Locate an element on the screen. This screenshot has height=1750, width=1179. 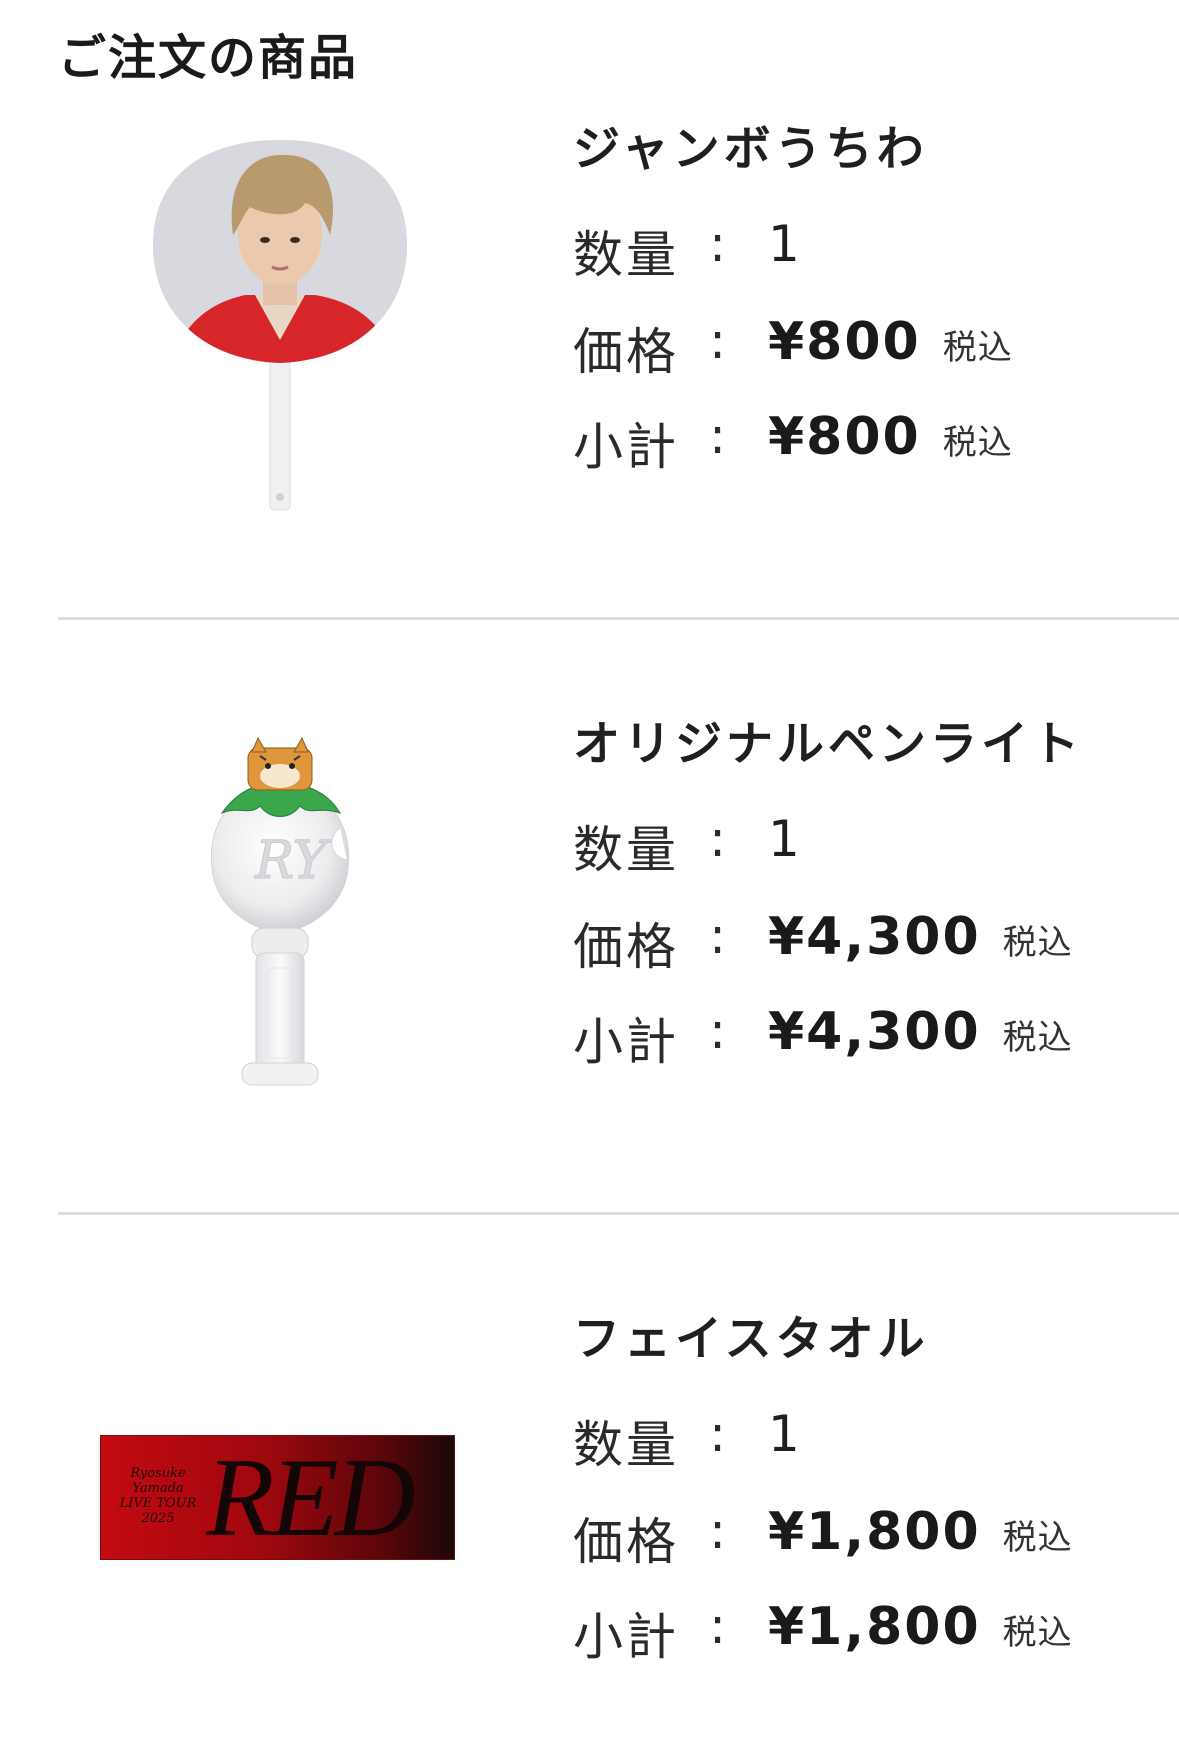
price-value: ¥800 is located at coordinates (844, 342).